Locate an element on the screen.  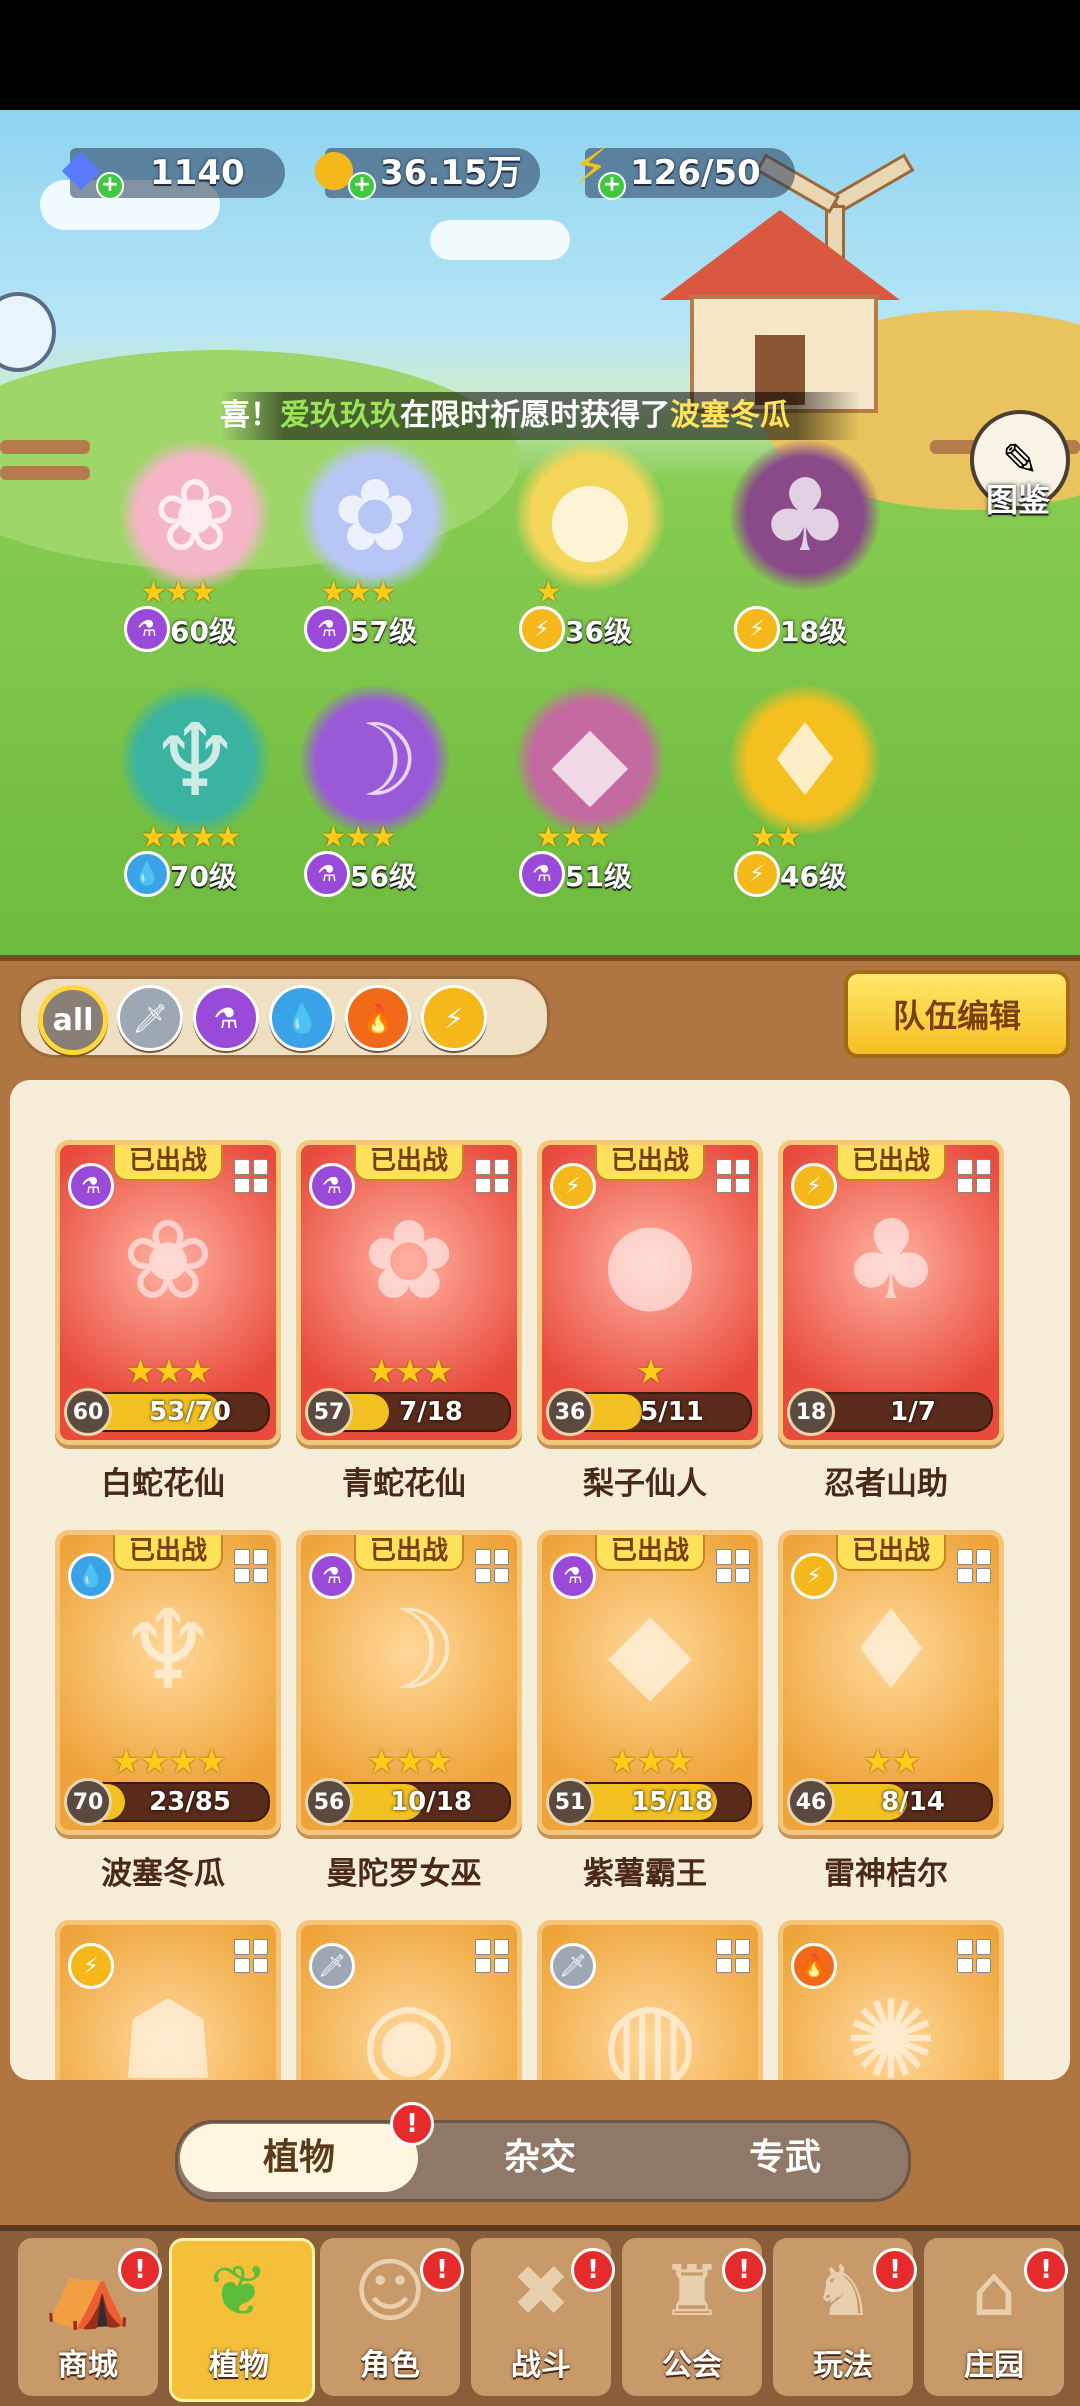
plant-card: ♣ 已出战 ⚡ 1/7 18 is located at coordinates (891, 1292).